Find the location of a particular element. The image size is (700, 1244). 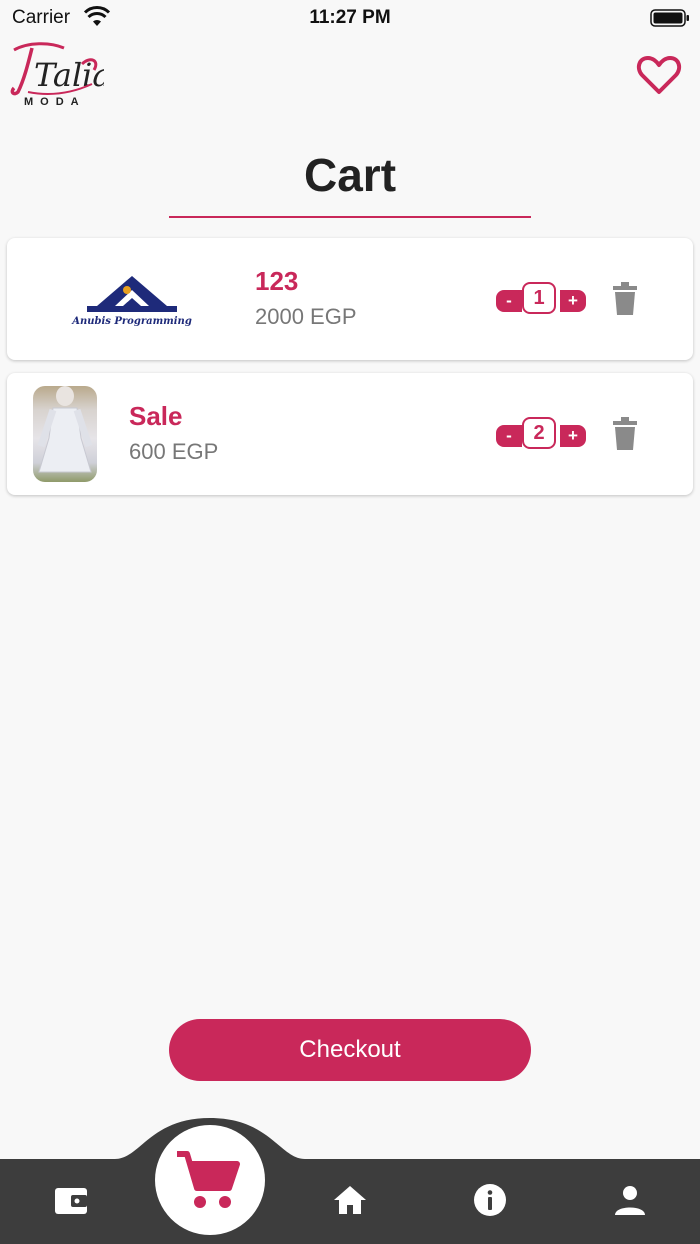

person-icon is located at coordinates (630, 1200).